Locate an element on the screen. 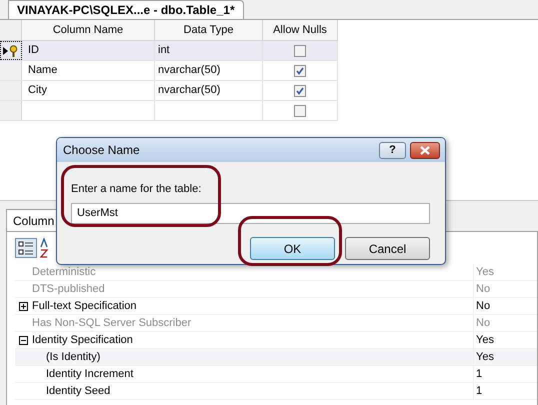  property-name: Has Non-SQL Server Subscriber is located at coordinates (112, 323).